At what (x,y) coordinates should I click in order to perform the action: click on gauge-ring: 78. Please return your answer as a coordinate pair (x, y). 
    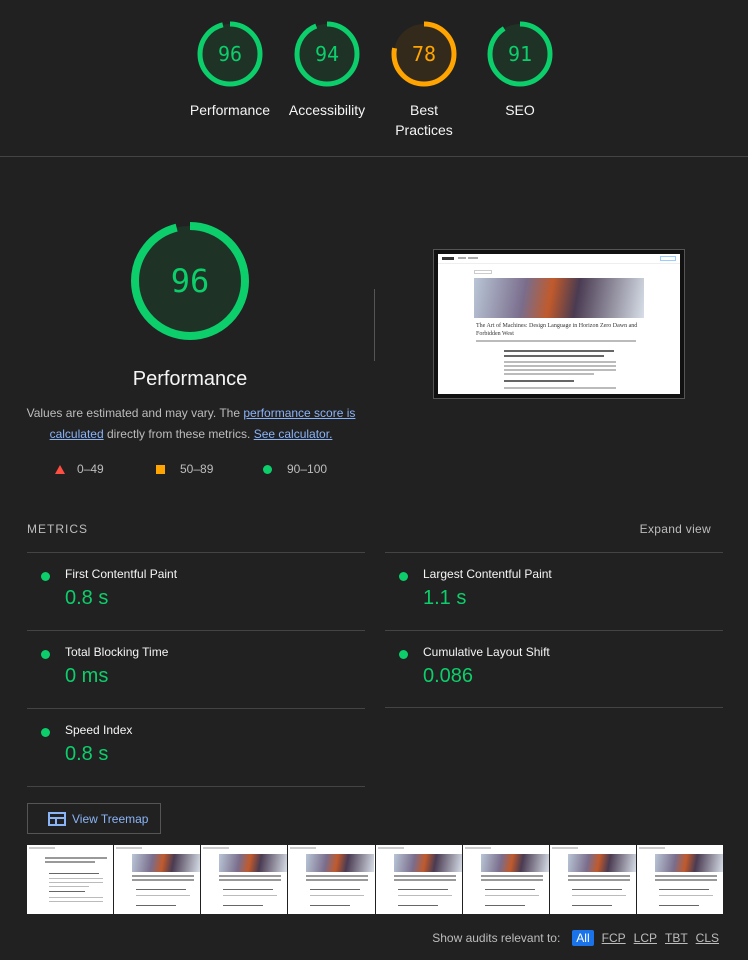
    Looking at the image, I should click on (424, 54).